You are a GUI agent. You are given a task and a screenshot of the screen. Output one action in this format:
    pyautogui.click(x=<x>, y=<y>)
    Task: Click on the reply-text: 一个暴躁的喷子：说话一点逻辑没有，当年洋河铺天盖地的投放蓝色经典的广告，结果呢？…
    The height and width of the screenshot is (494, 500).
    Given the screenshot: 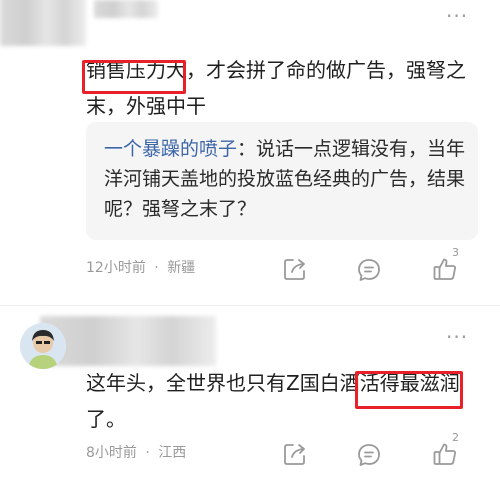 What is the action you would take?
    pyautogui.click(x=285, y=179)
    